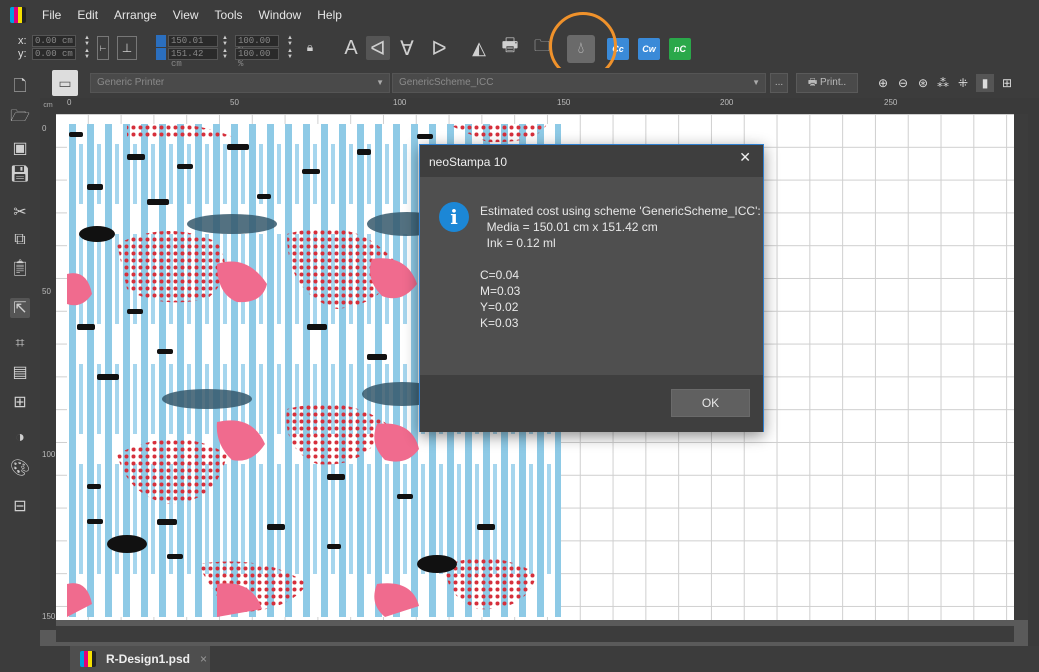 Image resolution: width=1039 pixels, height=672 pixels. I want to click on width-icon, so click(161, 41).